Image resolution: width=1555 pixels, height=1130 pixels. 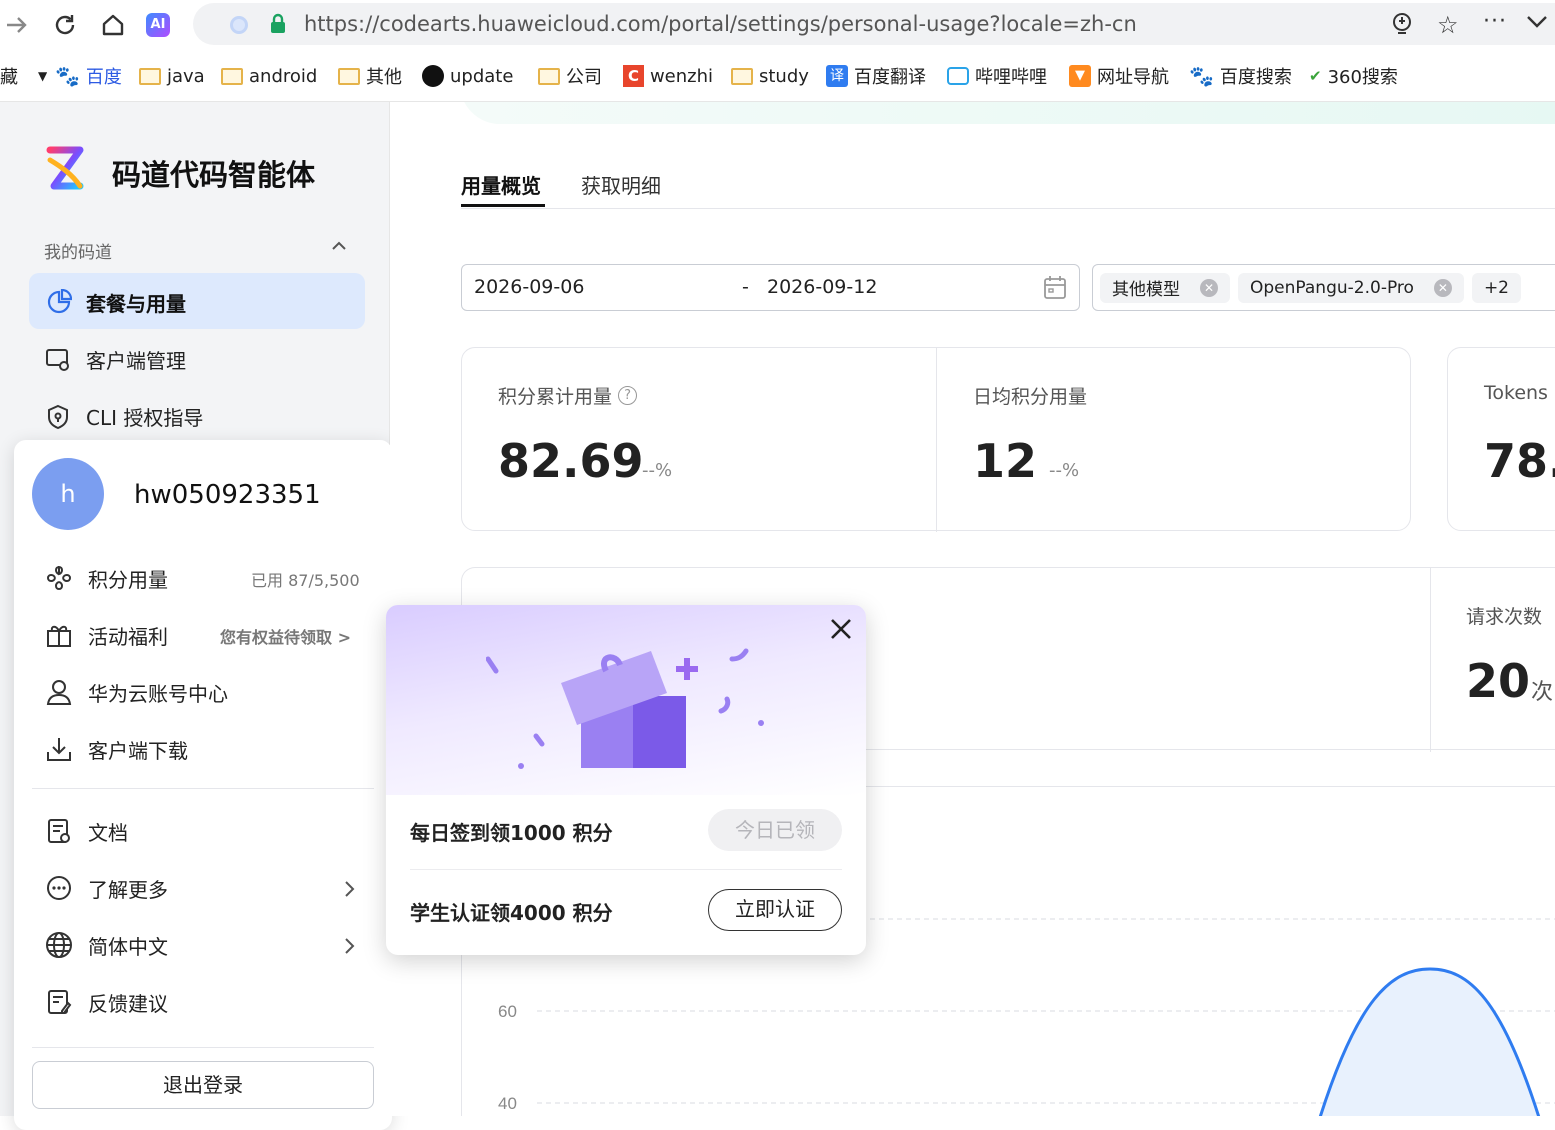 I want to click on stat-label: Tokens, so click(x=1516, y=393).